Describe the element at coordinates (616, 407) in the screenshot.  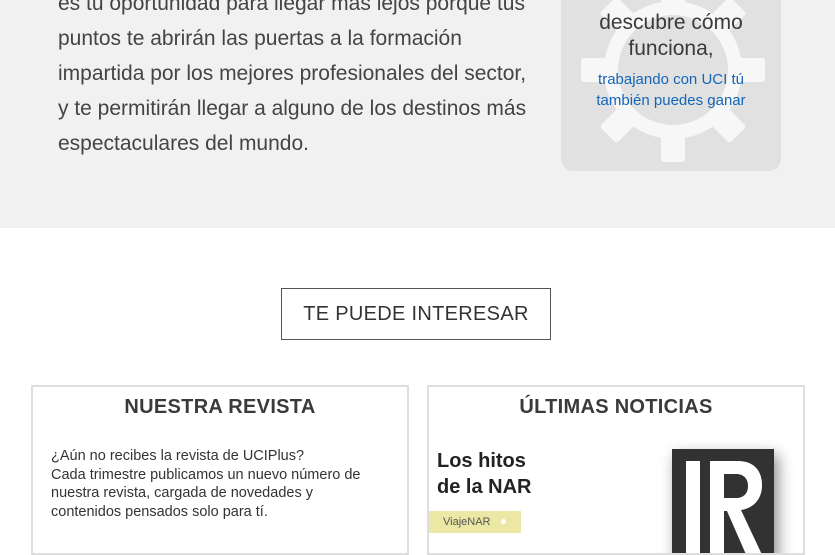
I see `noticias-title: ÚLTIMAS NOTICIAS` at that location.